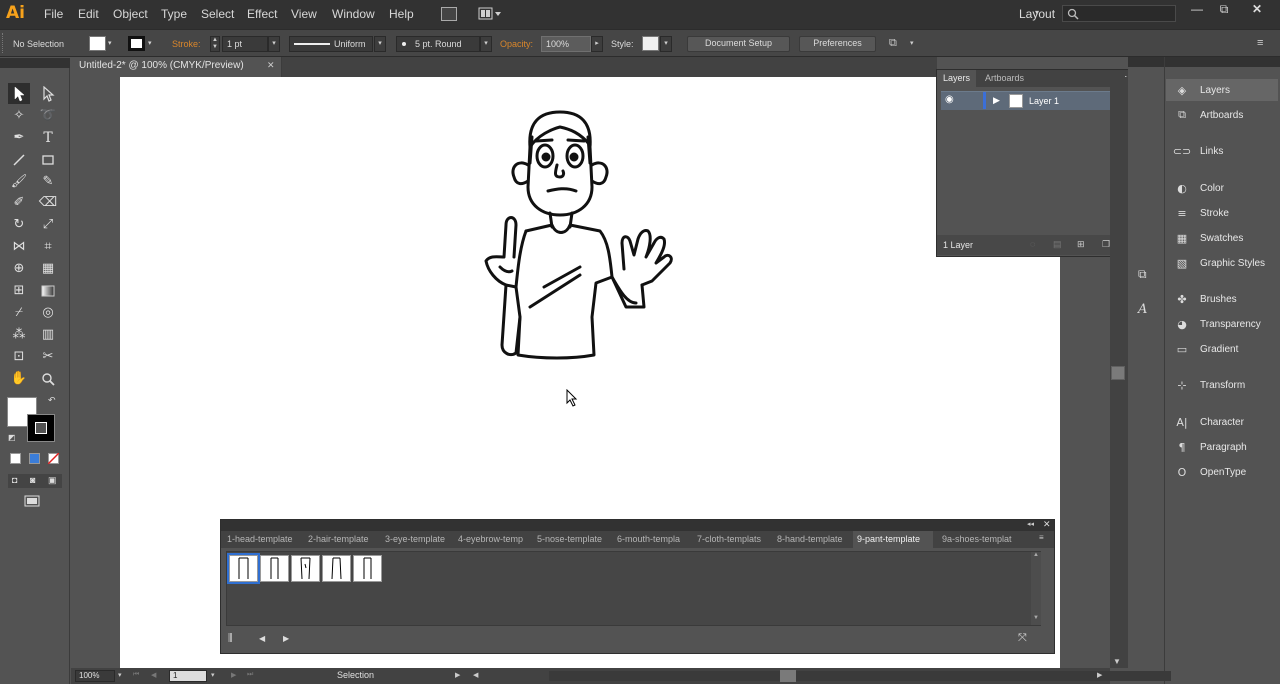 This screenshot has height=684, width=1280. What do you see at coordinates (957, 78) in the screenshot?
I see `tab-layers: Layers` at bounding box center [957, 78].